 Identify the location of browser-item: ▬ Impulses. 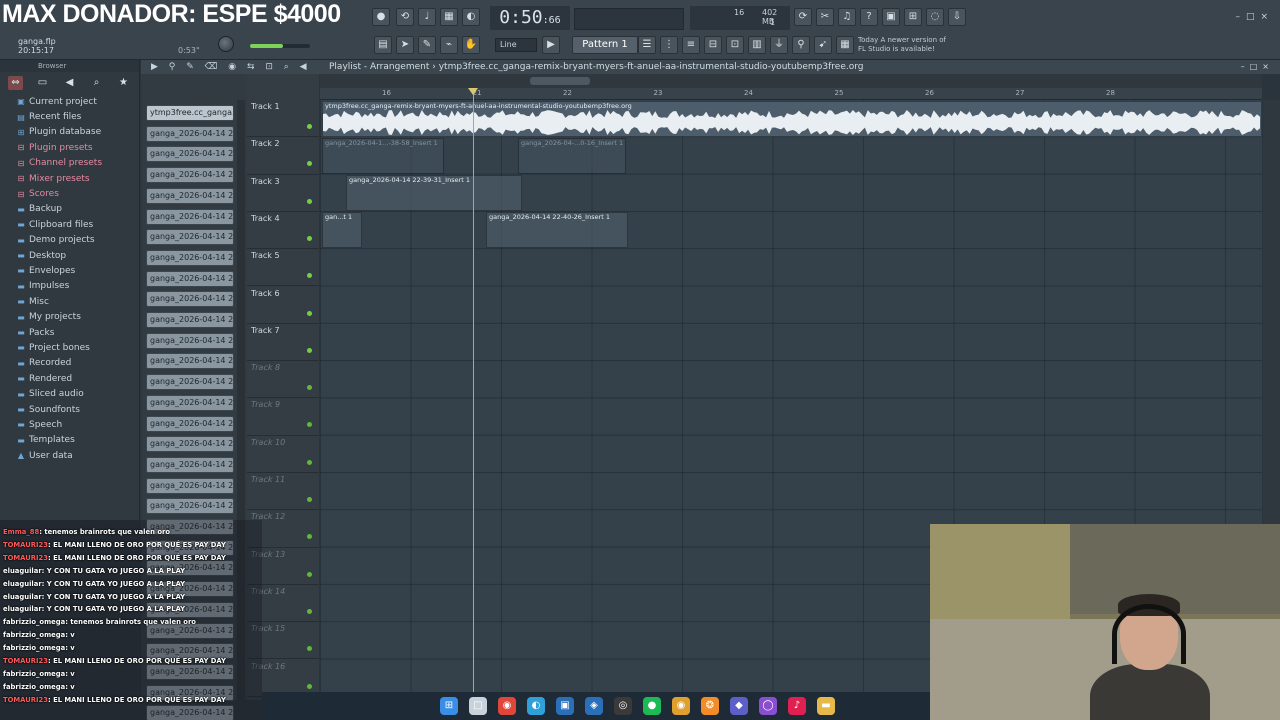
(69, 286).